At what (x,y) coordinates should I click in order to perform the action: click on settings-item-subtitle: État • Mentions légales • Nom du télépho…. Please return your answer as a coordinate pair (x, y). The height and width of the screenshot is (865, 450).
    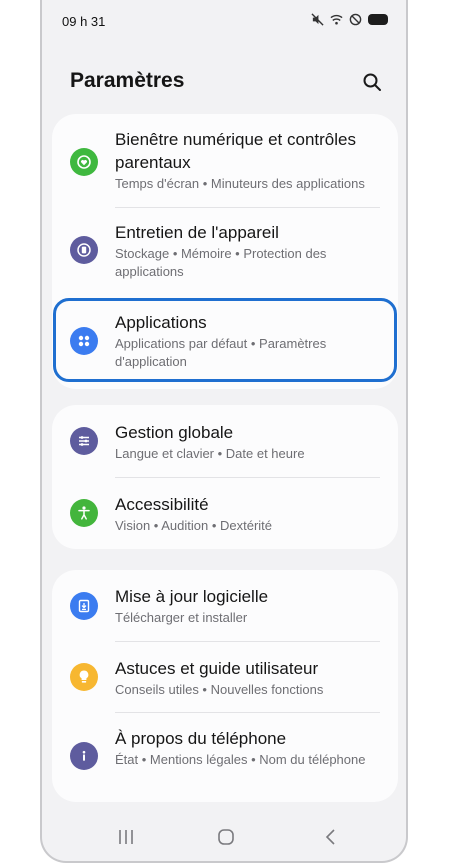
    Looking at the image, I should click on (240, 759).